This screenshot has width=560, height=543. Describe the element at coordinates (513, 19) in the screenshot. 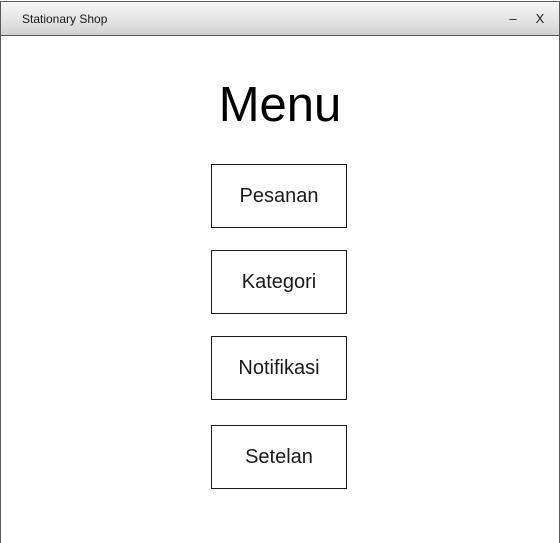

I see `minimize-button: –` at that location.